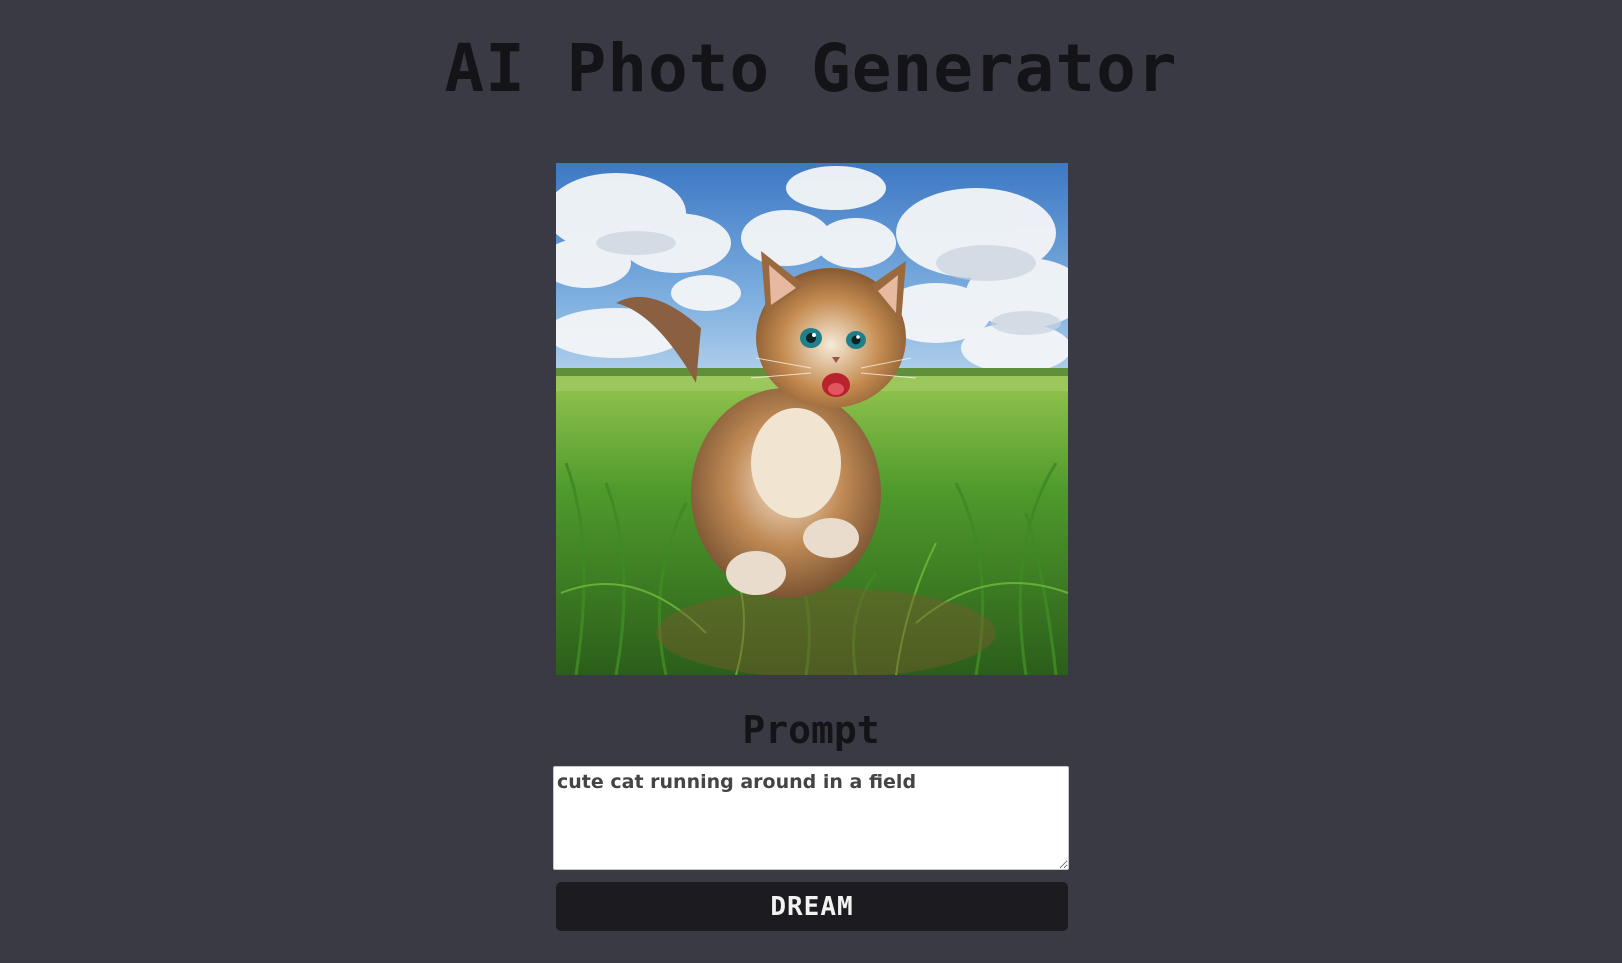 This screenshot has width=1622, height=963. I want to click on prompt-input: cute cat running around in a field, so click(811, 818).